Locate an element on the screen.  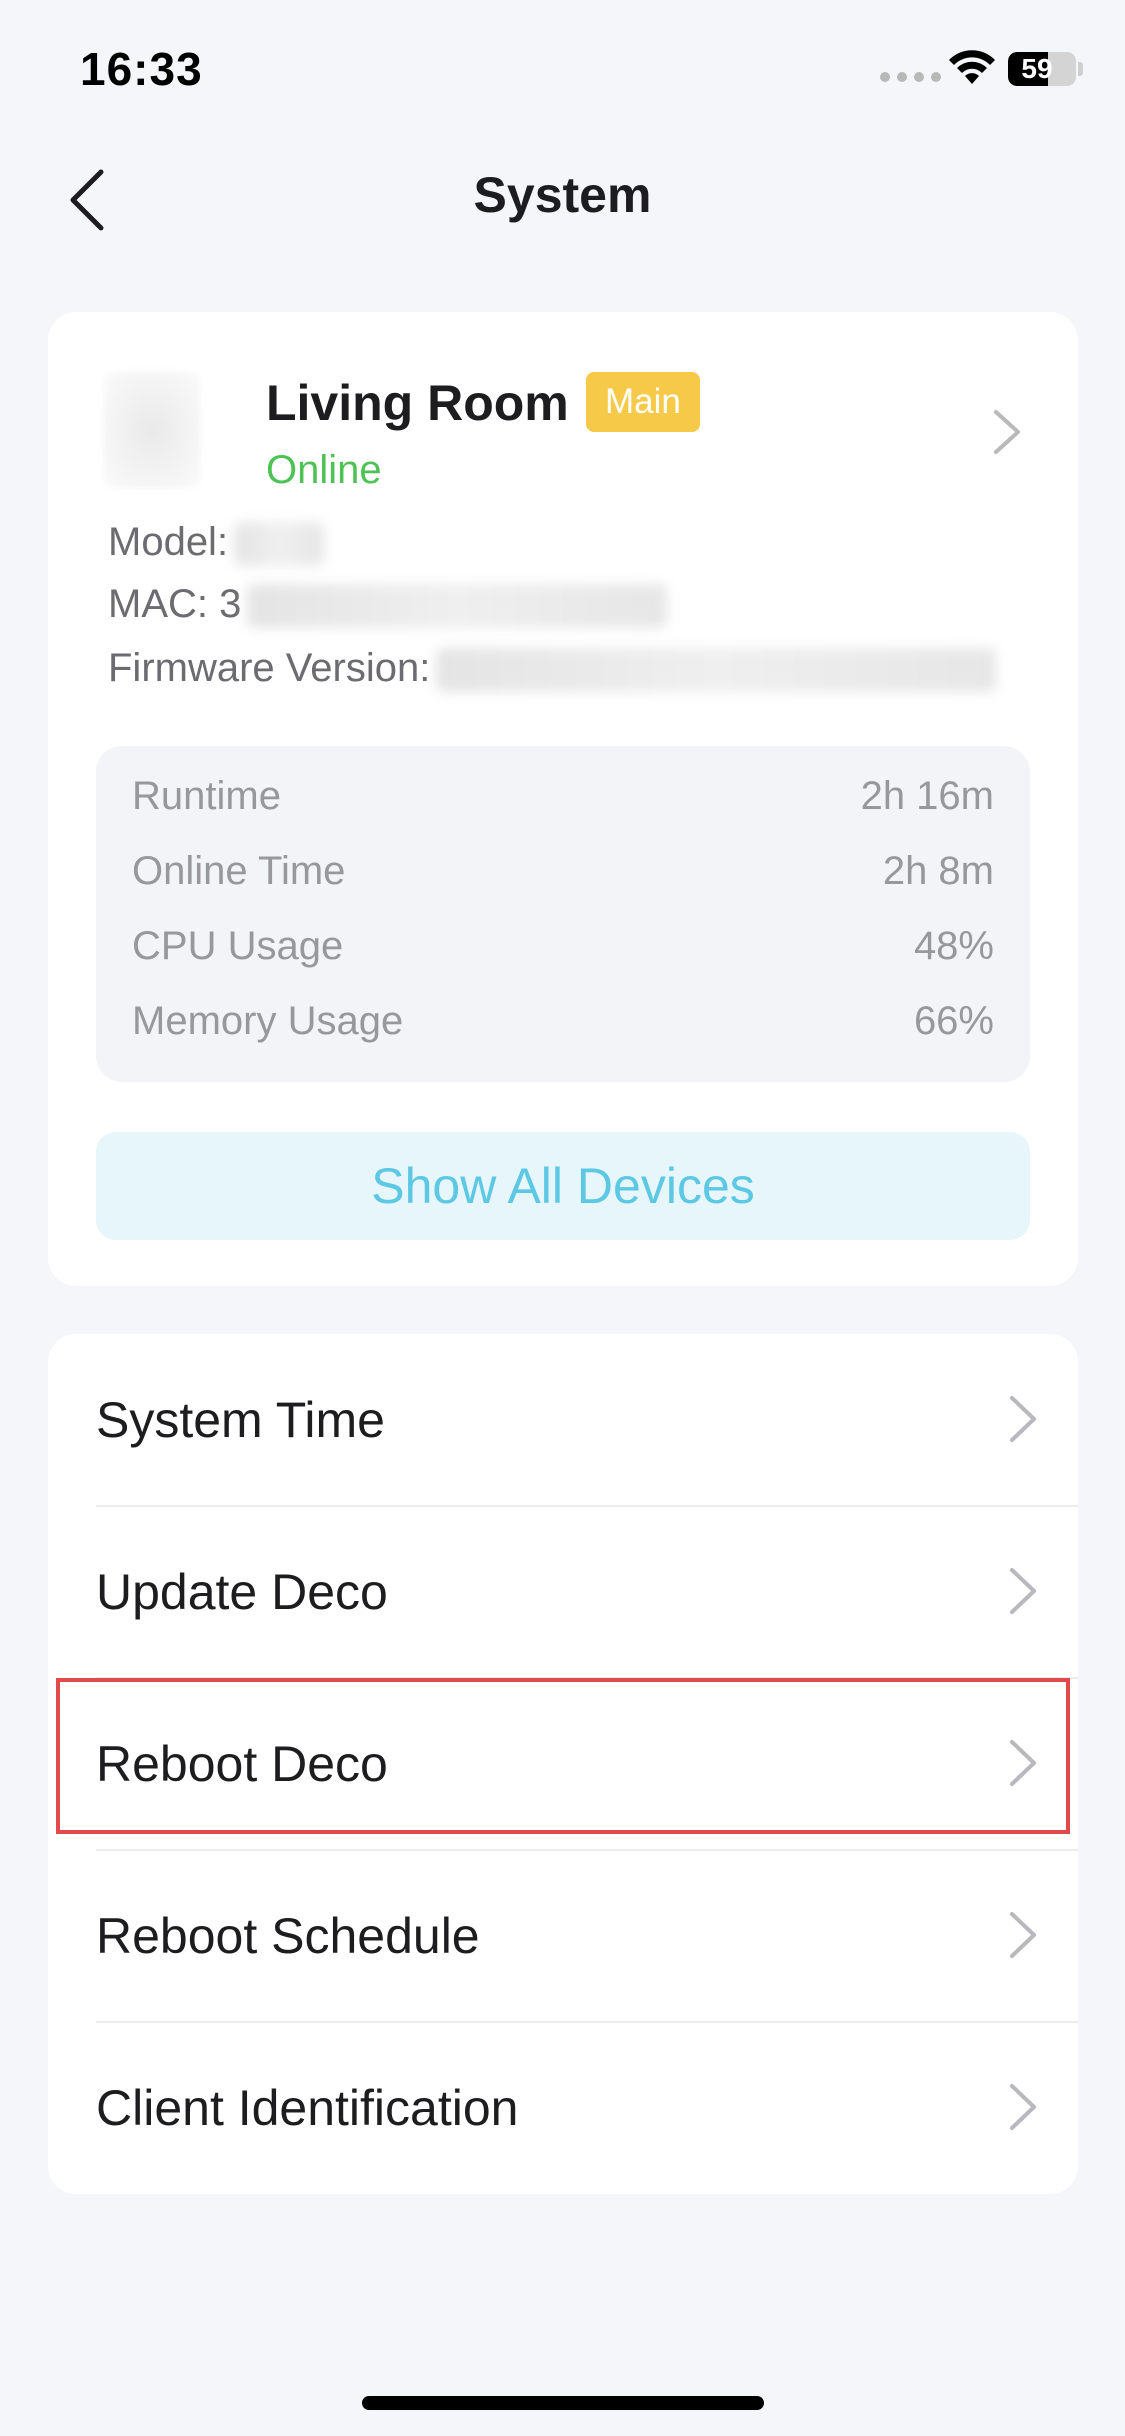
home-indicator is located at coordinates (563, 2403).